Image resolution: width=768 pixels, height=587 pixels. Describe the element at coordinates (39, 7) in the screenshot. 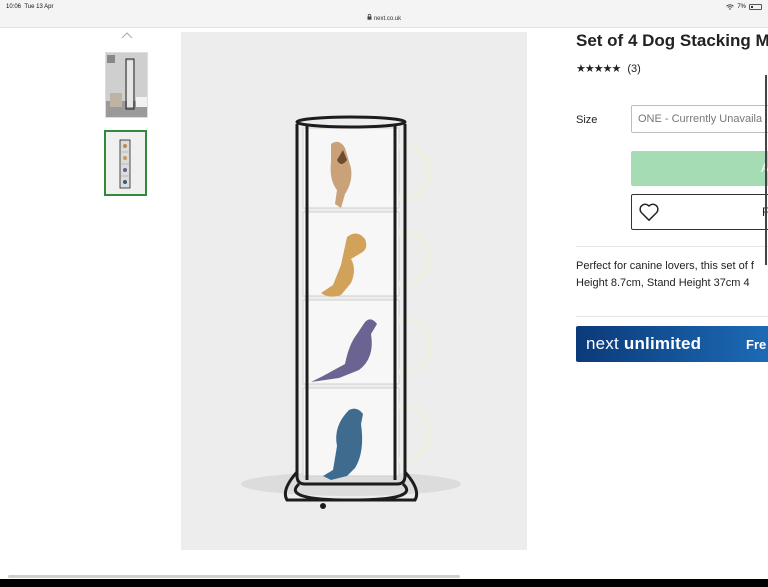

I see `date-text: Tue 13 Apr` at that location.